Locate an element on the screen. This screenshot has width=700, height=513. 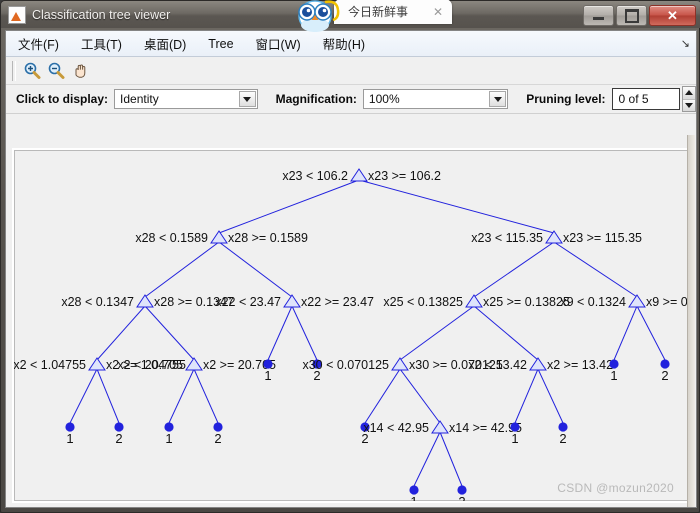
minimize-button is located at coordinates (598, 15).